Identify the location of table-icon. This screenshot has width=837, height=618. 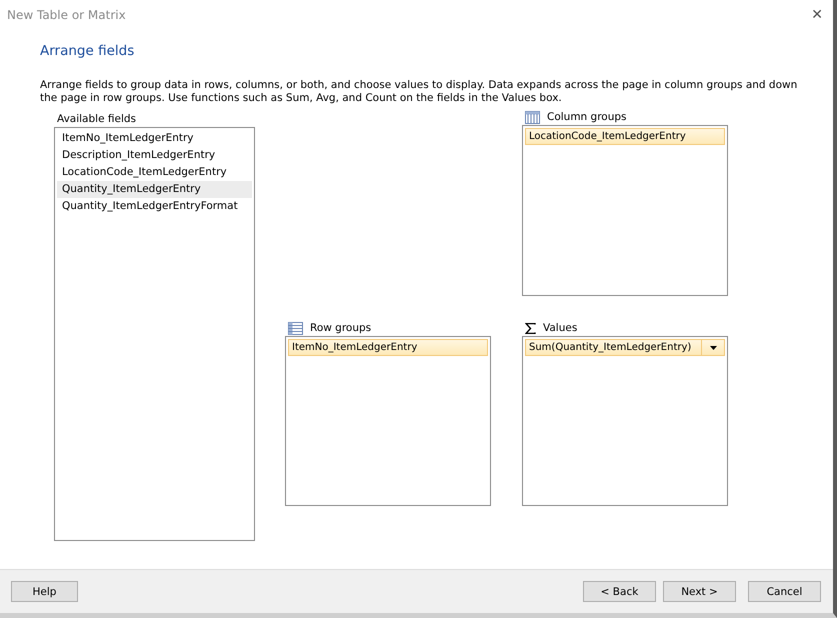
(532, 117).